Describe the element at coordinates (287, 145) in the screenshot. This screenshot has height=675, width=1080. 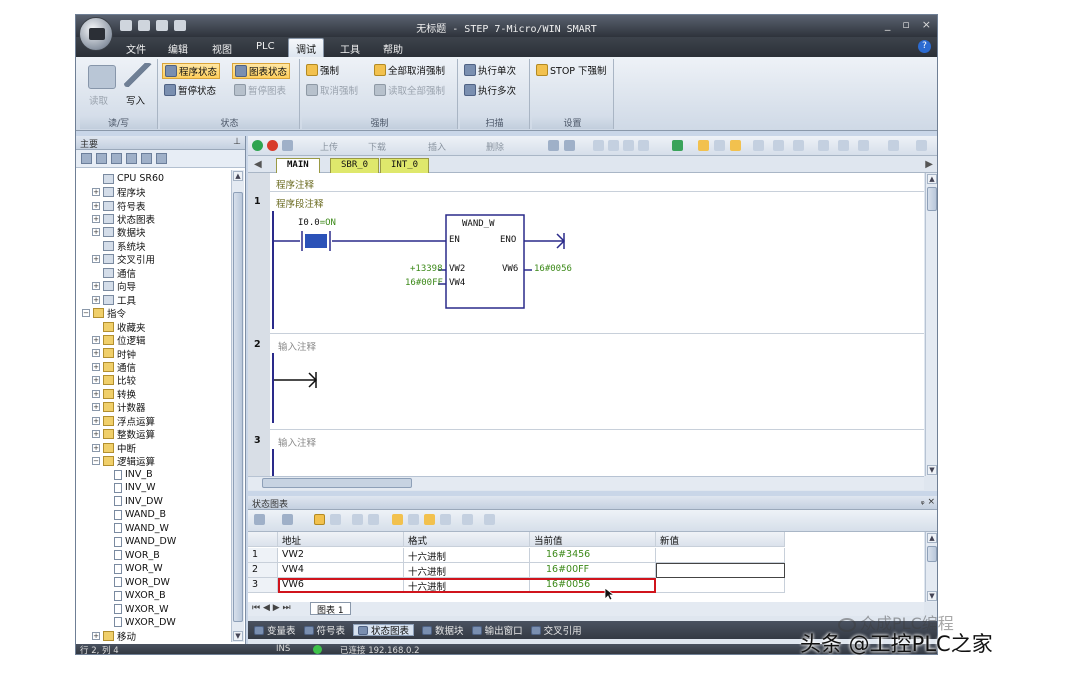
I see `compile-icon` at that location.